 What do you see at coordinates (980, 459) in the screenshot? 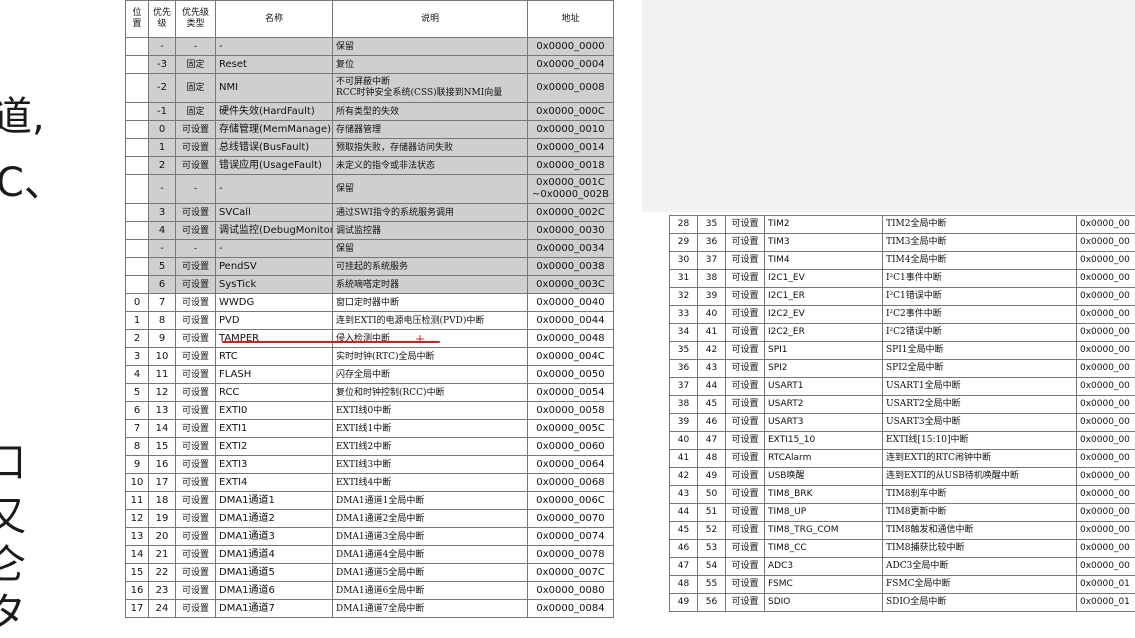
I see `row-description: 连到EXTI的RTC闹钟中断` at bounding box center [980, 459].